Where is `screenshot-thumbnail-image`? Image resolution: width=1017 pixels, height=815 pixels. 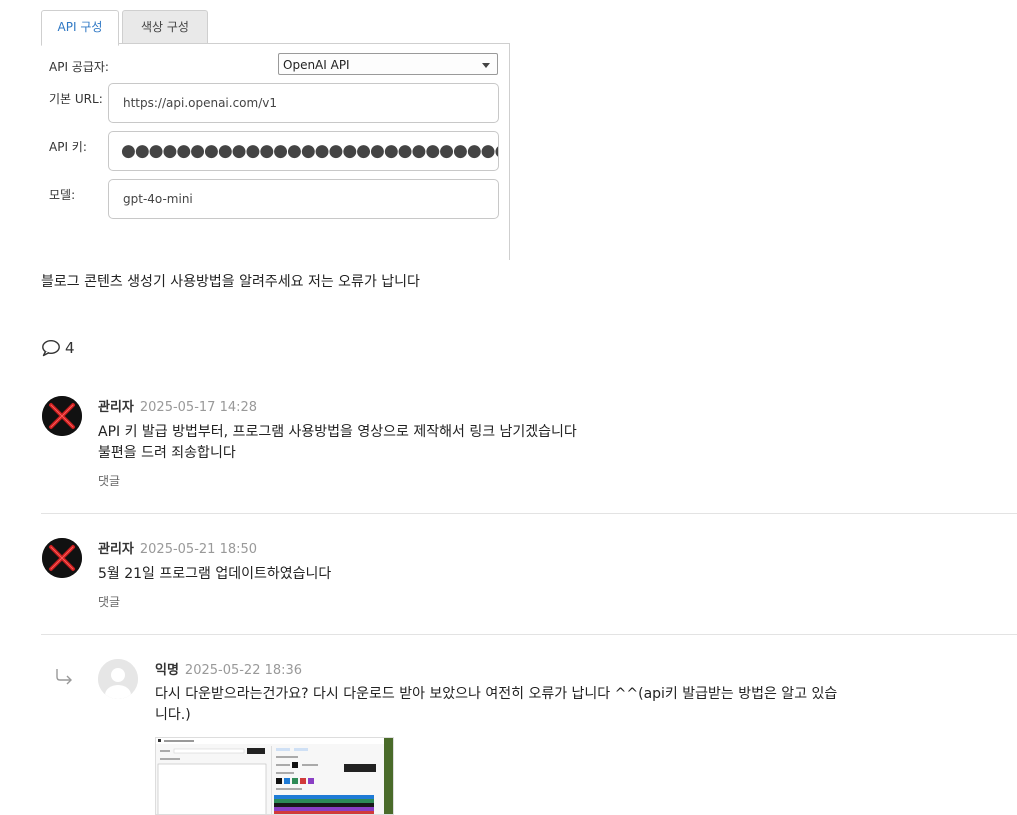
screenshot-thumbnail-image is located at coordinates (274, 776).